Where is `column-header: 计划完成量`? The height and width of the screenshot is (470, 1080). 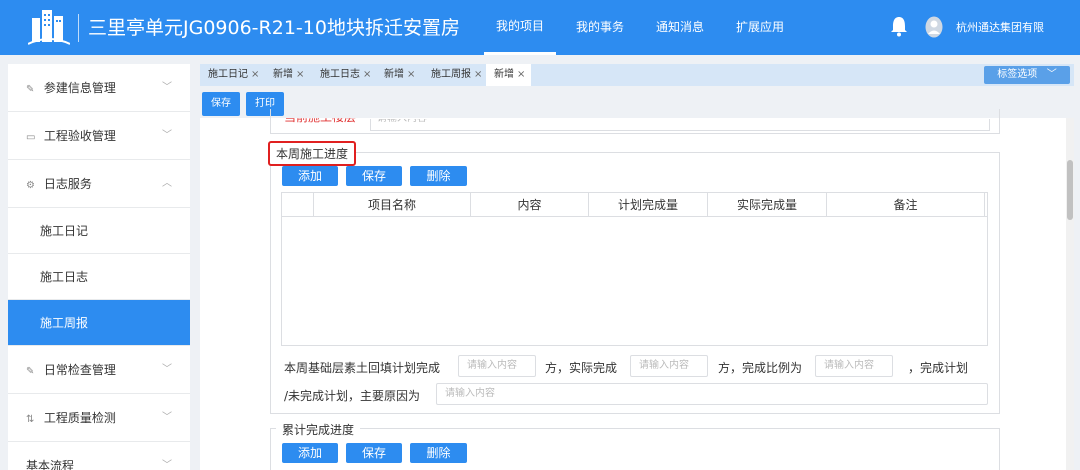 column-header: 计划完成量 is located at coordinates (648, 205).